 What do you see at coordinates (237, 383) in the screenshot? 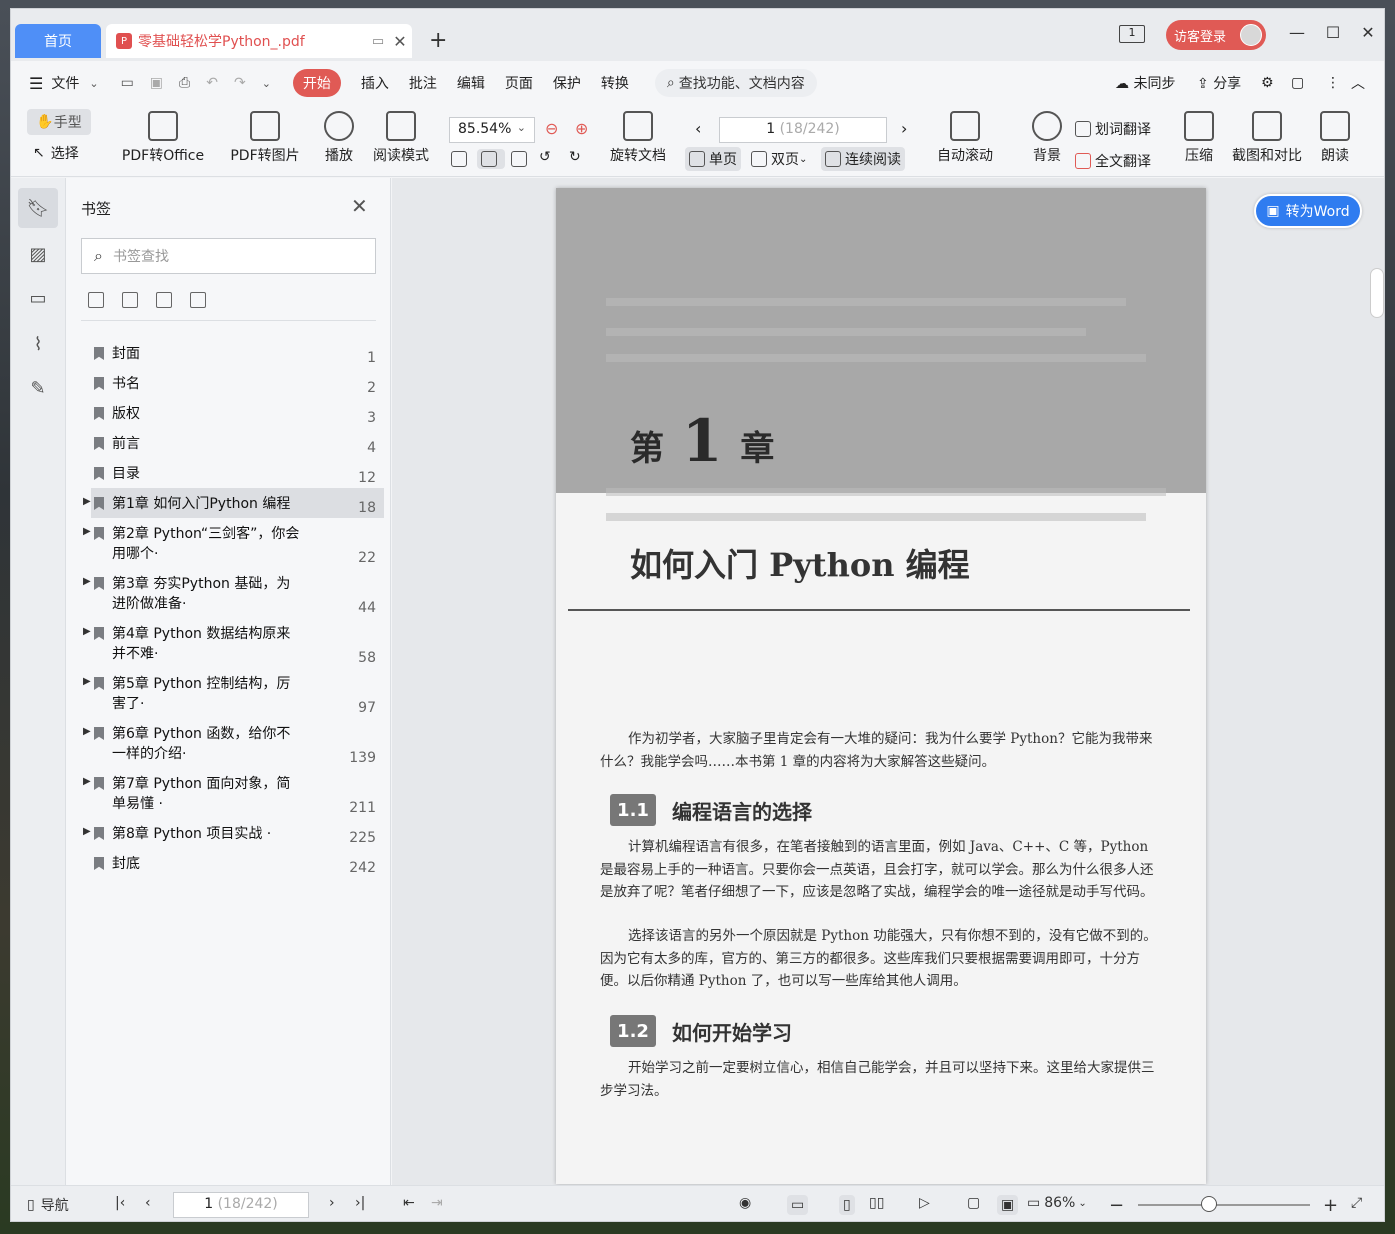
I see `bookmark-row: 书名 2` at bounding box center [237, 383].